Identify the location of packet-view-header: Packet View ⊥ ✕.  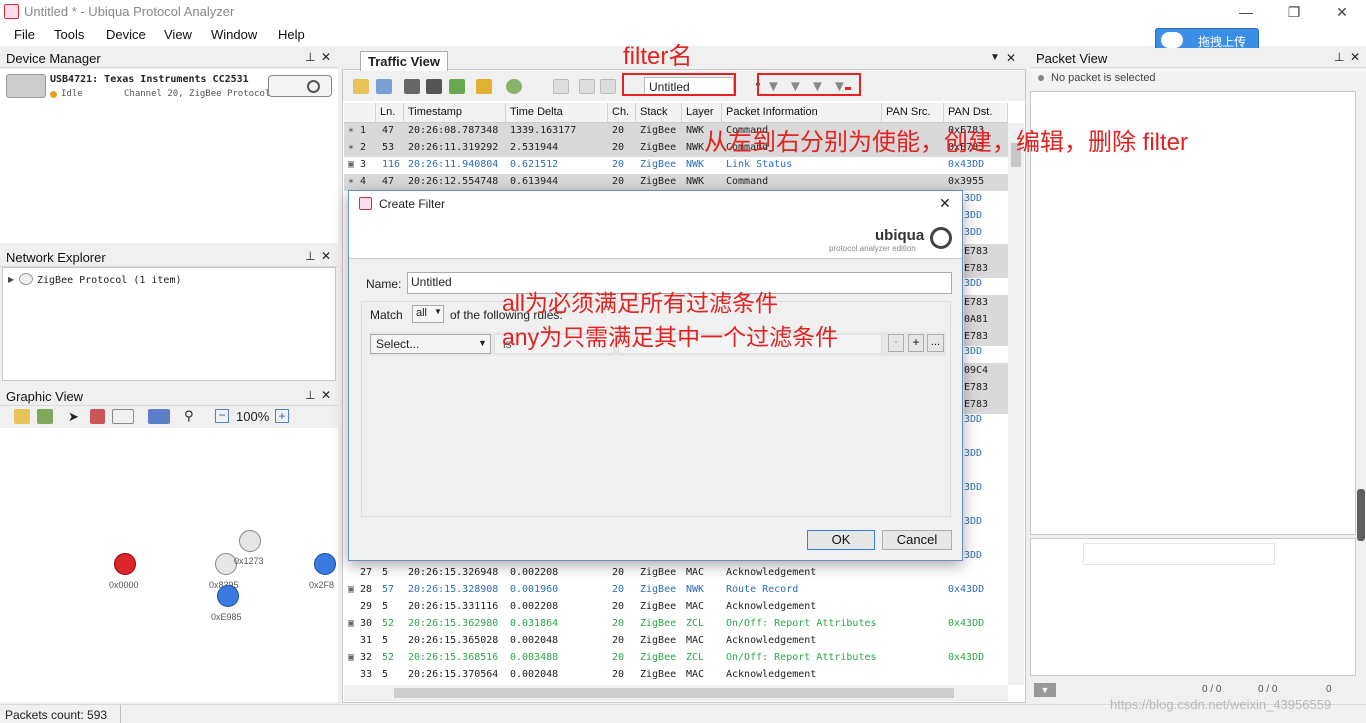
(1198, 58).